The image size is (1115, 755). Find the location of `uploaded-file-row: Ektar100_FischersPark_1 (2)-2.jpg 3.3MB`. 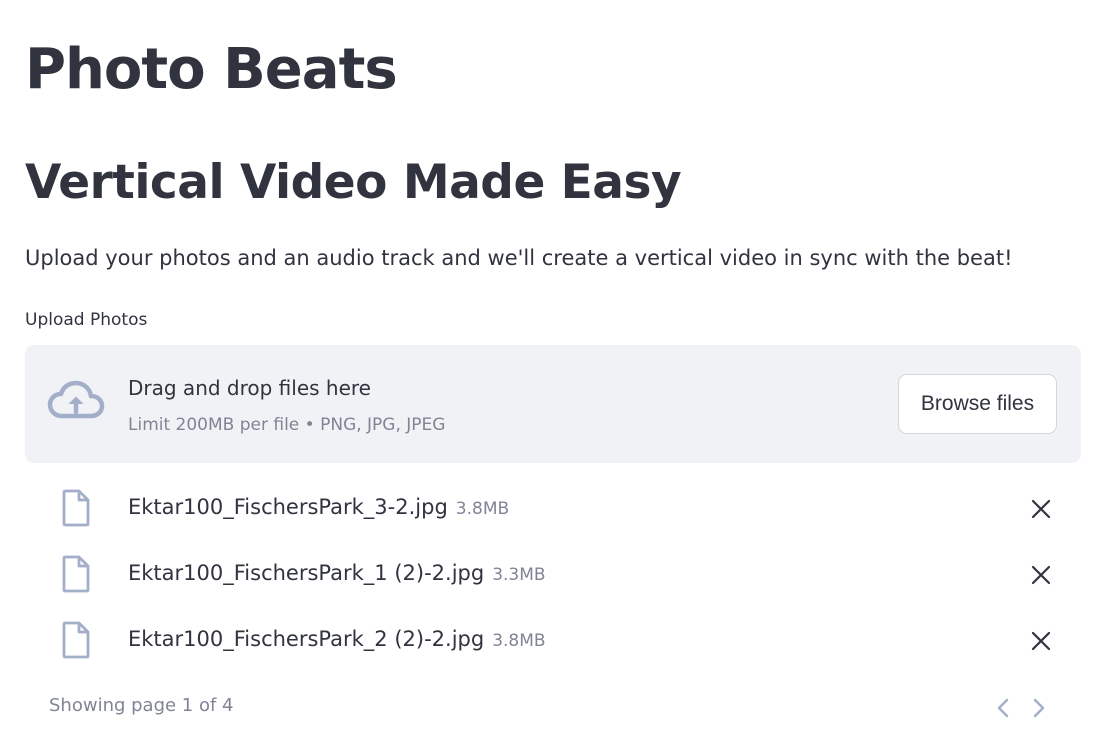

uploaded-file-row: Ektar100_FischersPark_1 (2)-2.jpg 3.3MB is located at coordinates (553, 575).